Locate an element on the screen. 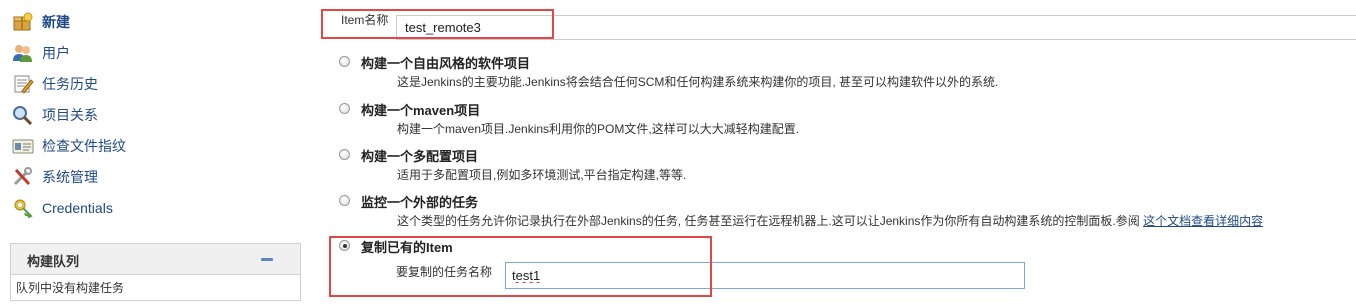 The height and width of the screenshot is (308, 1356). radio-freestyle is located at coordinates (344, 61).